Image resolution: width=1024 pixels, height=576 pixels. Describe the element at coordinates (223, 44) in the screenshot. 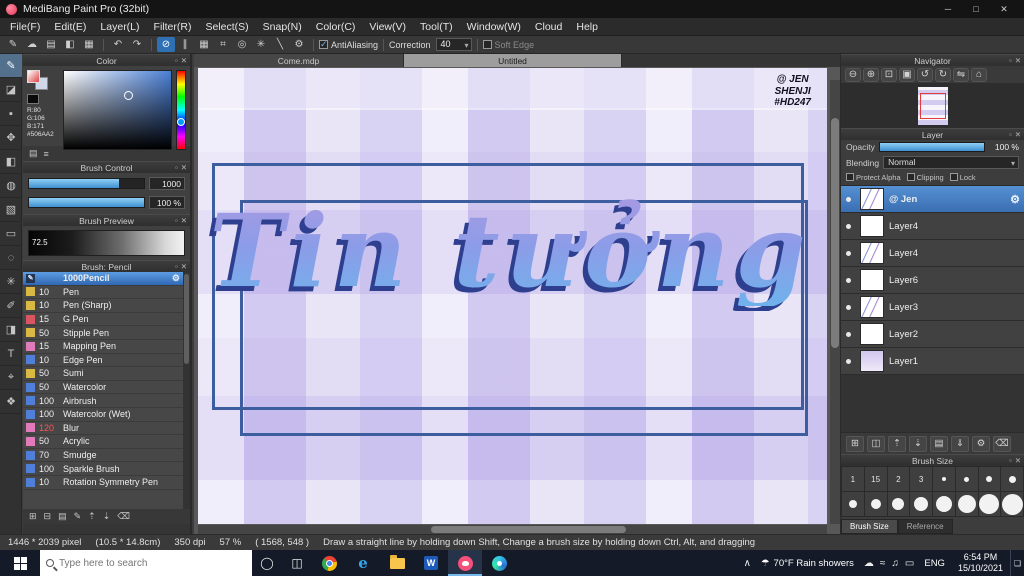

I see `snap-cross-icon: ⌗` at that location.